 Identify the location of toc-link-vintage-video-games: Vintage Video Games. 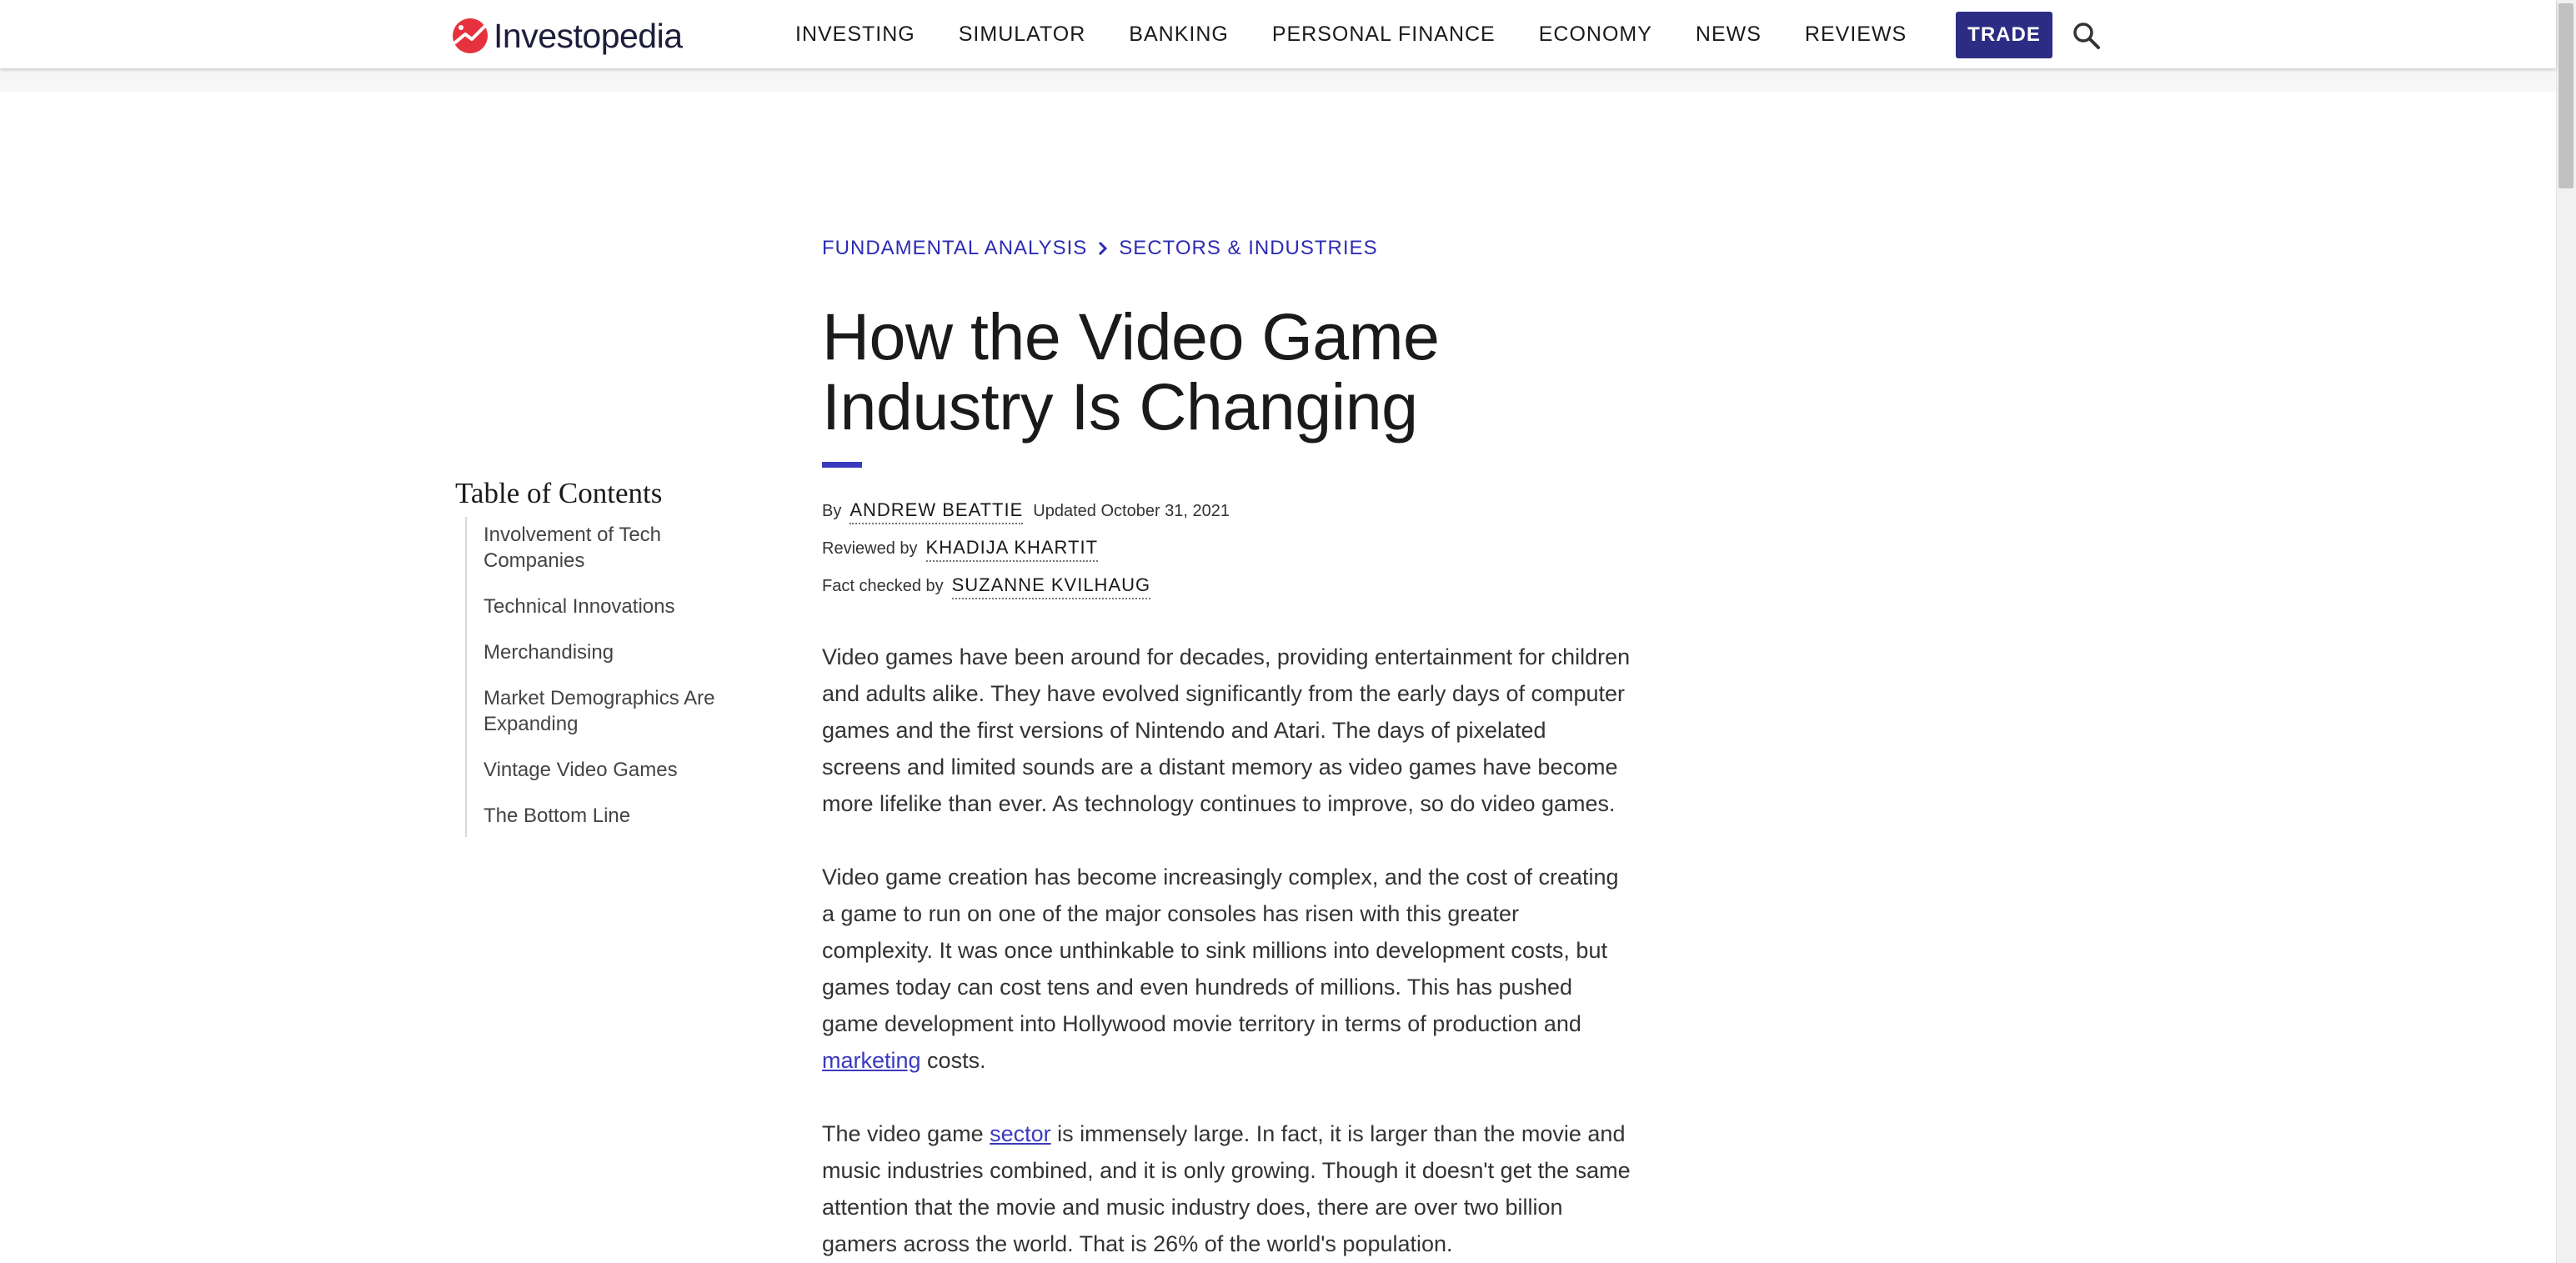
(613, 770).